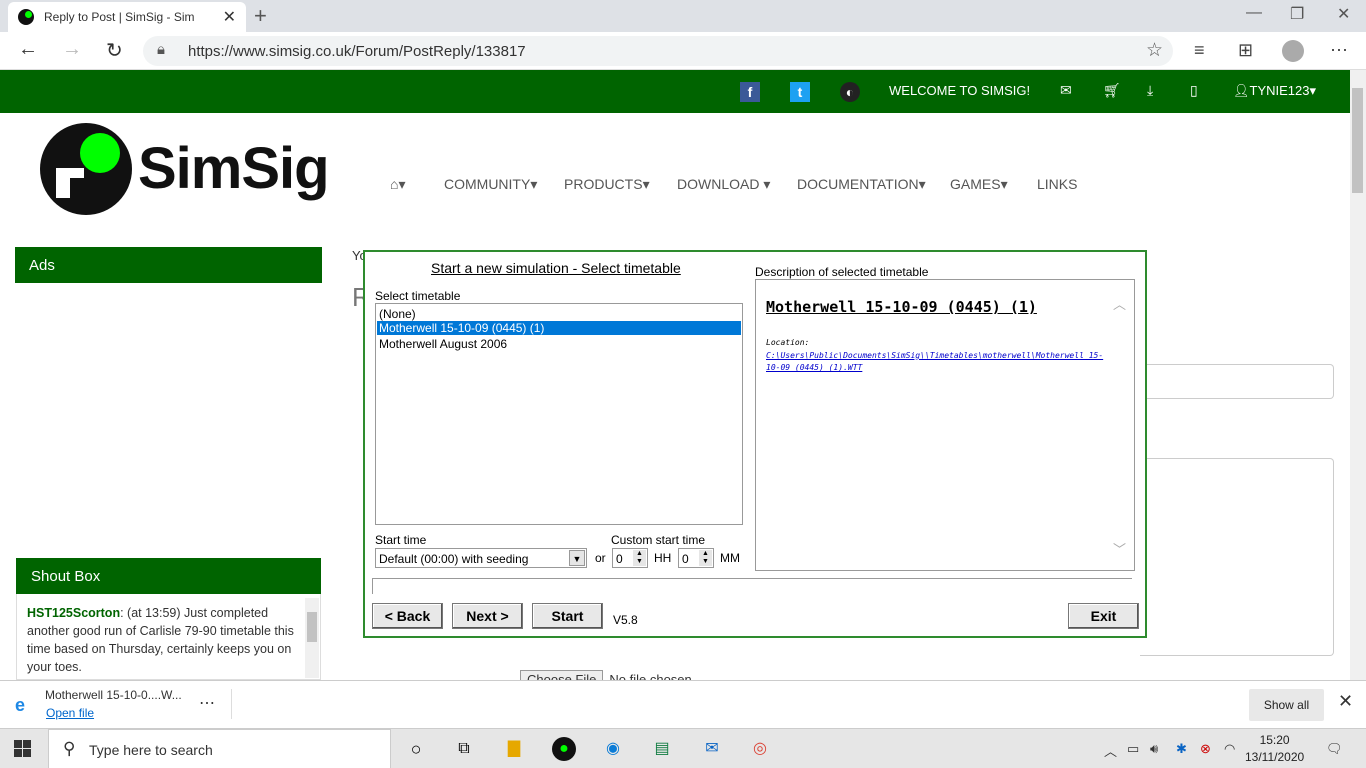 This screenshot has width=1366, height=768. Describe the element at coordinates (28, 49) in the screenshot. I see `back-arrow-icon: ←` at that location.